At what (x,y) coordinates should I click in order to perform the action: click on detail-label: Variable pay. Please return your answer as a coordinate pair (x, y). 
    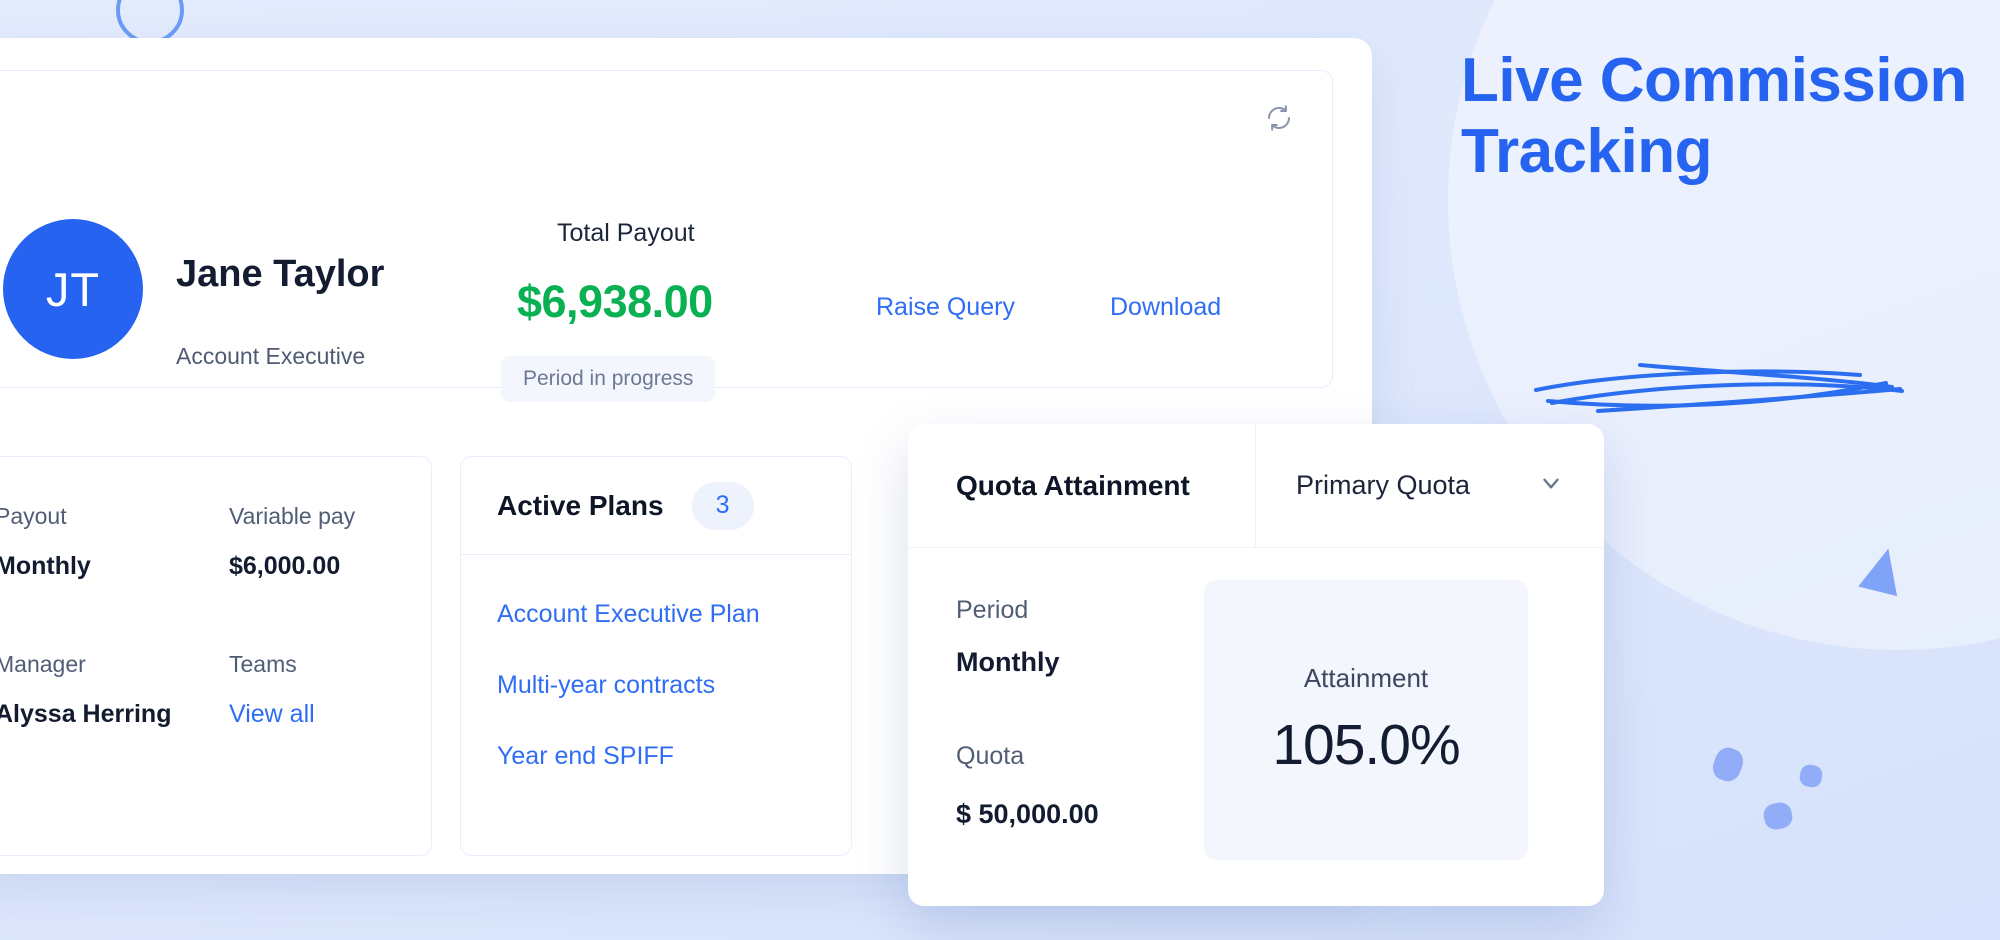
    Looking at the image, I should click on (292, 516).